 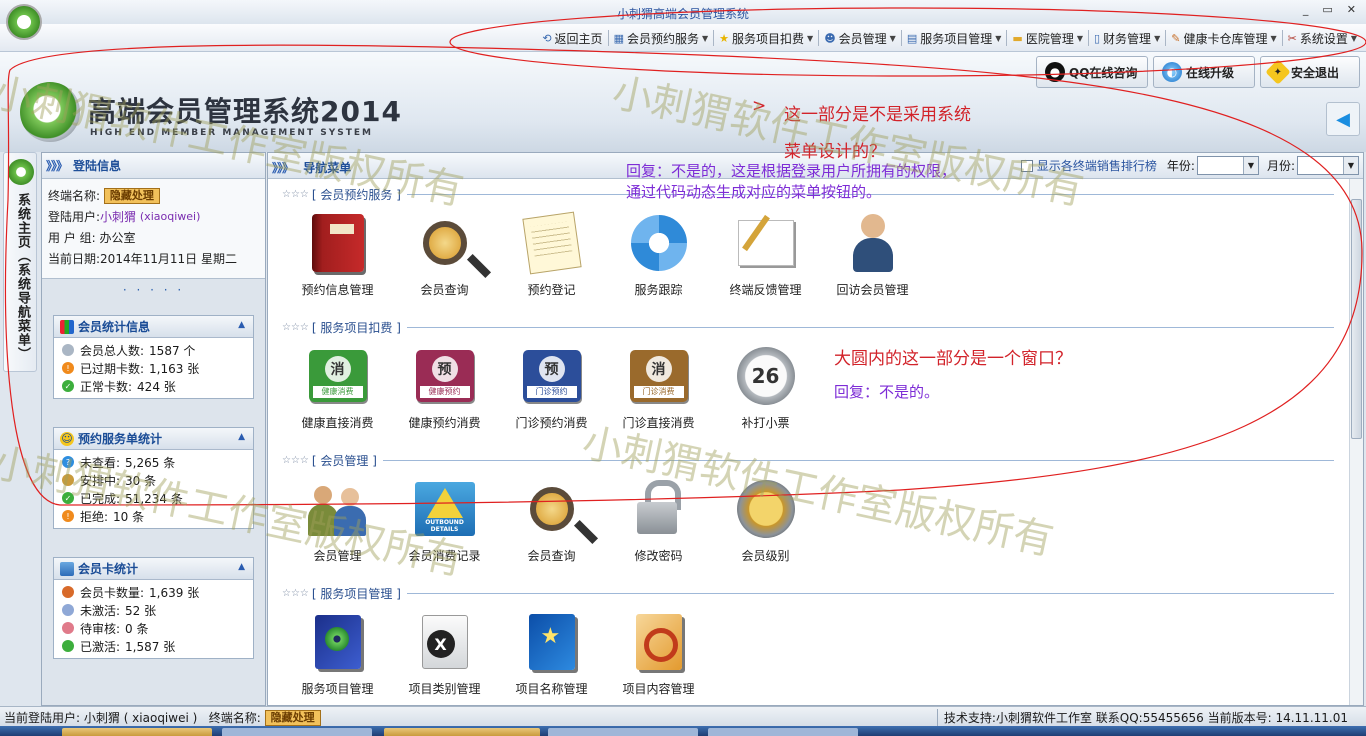 I want to click on year-select, so click(x=1227, y=165).